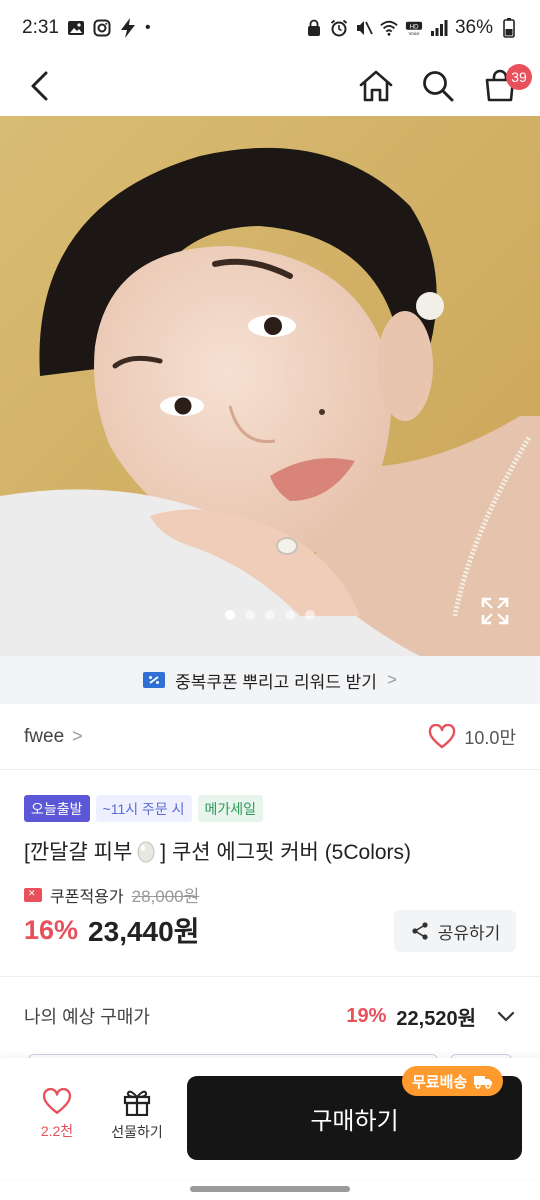  What do you see at coordinates (230, 615) in the screenshot?
I see `carousel-dot-active` at bounding box center [230, 615].